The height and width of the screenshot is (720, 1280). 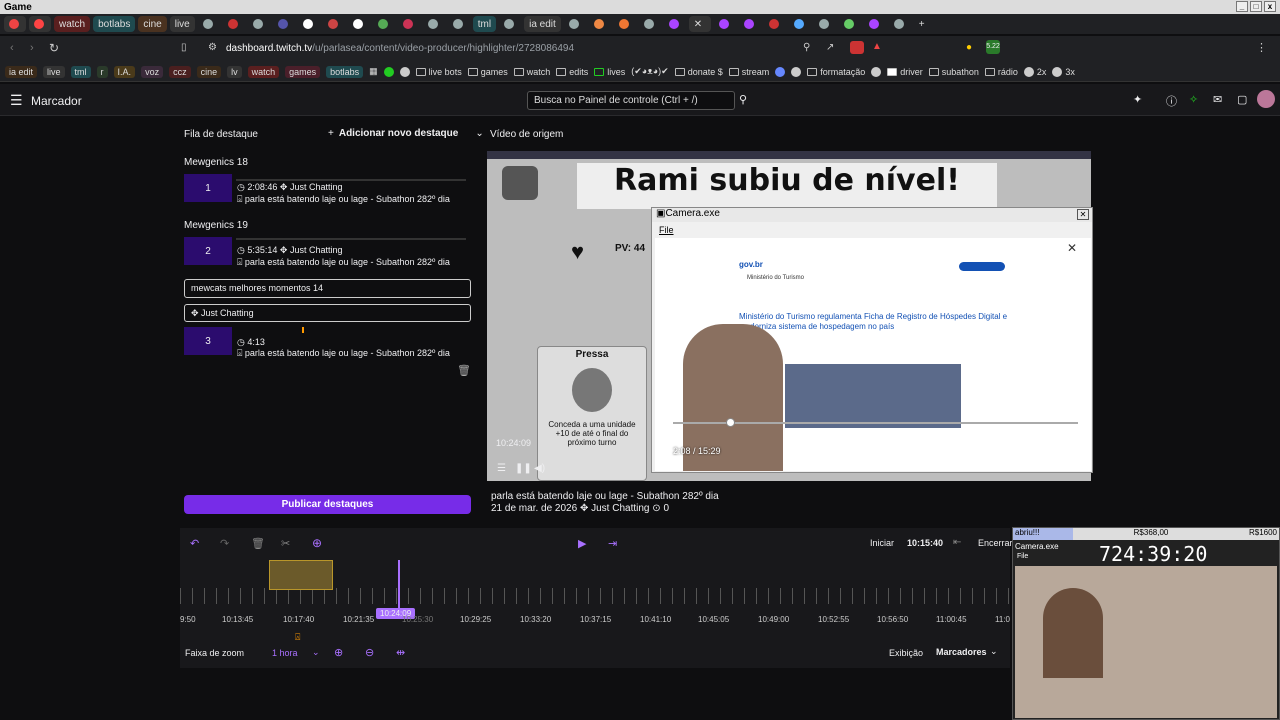 What do you see at coordinates (263, 71) in the screenshot?
I see `bookmark-item: watch` at bounding box center [263, 71].